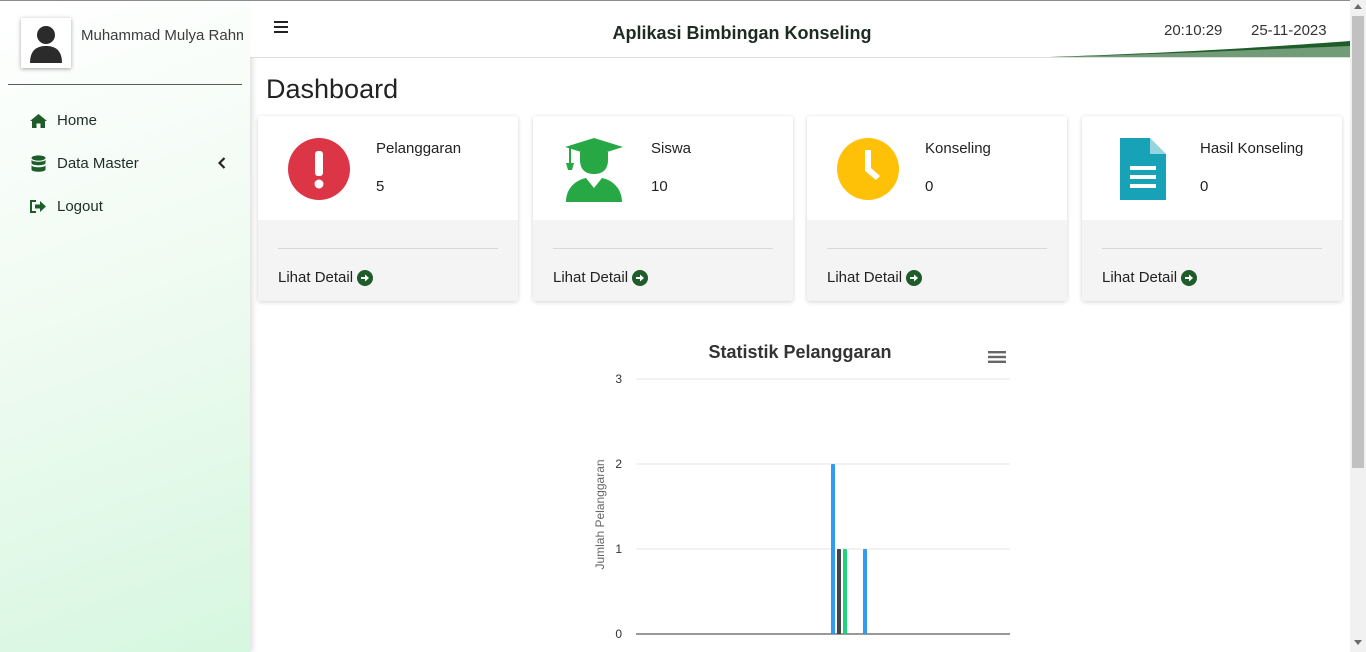  Describe the element at coordinates (319, 169) in the screenshot. I see `exclamation-circle-icon` at that location.